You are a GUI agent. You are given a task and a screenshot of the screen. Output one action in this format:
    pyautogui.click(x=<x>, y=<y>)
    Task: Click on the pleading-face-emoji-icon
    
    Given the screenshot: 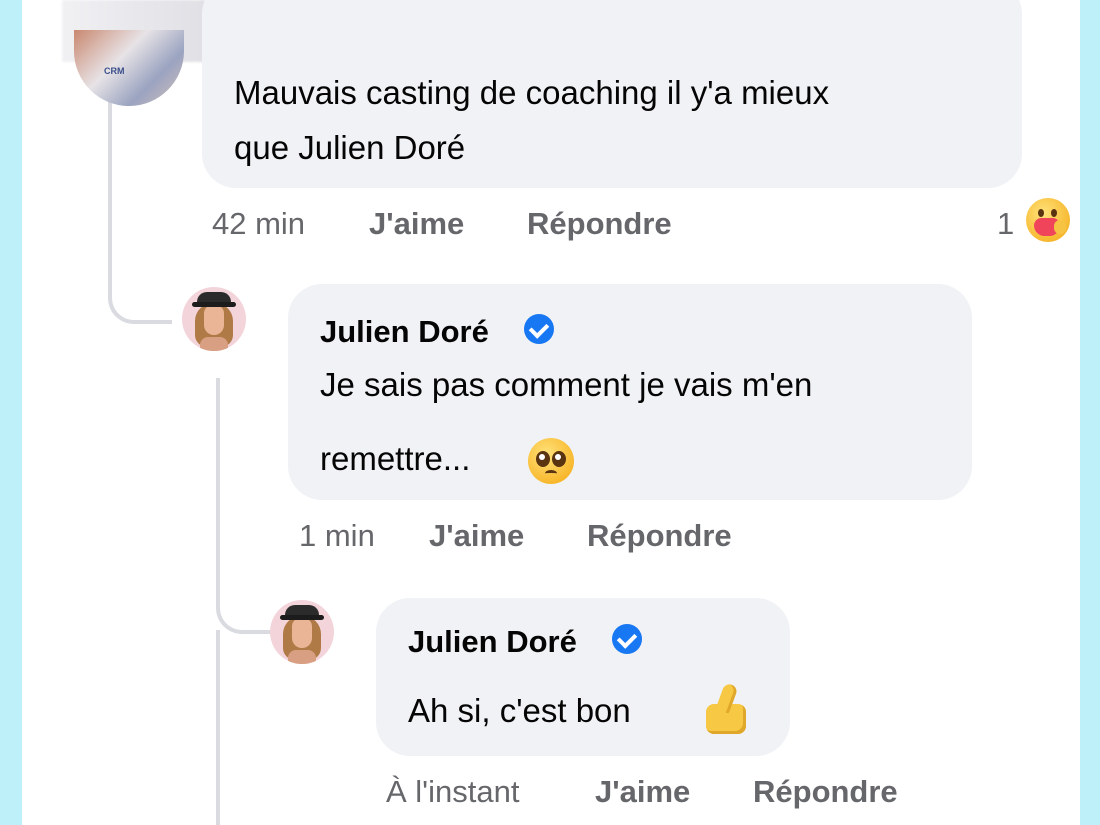 What is the action you would take?
    pyautogui.click(x=551, y=461)
    